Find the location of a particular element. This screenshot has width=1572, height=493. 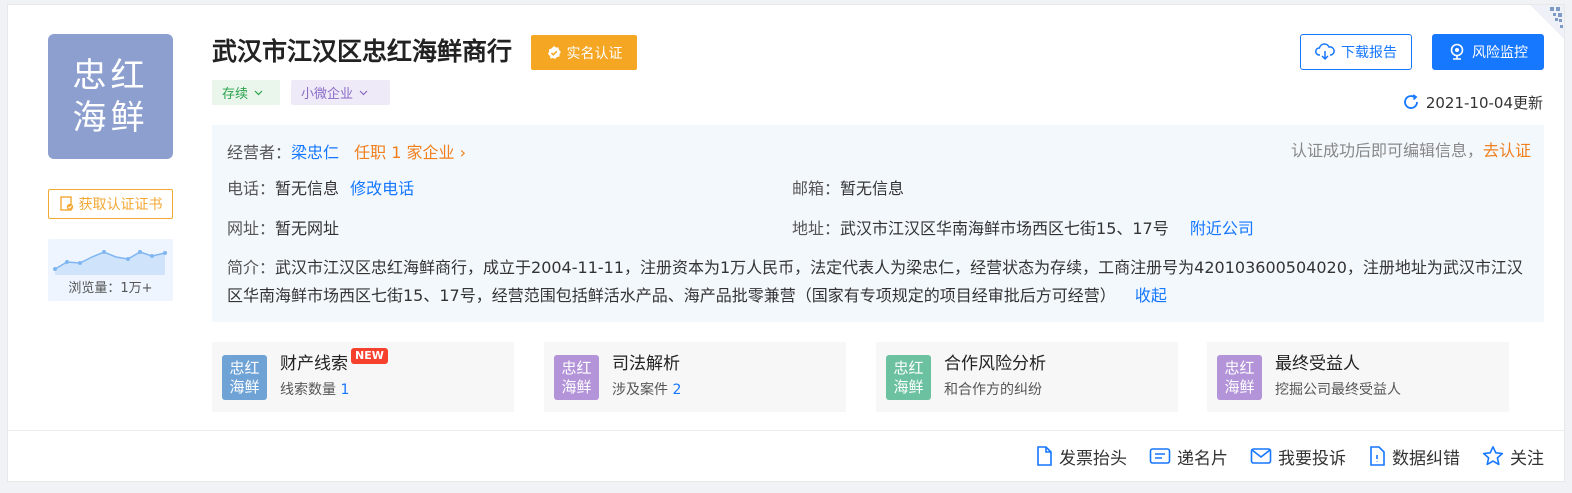

follow-button: 关注 is located at coordinates (1513, 456).